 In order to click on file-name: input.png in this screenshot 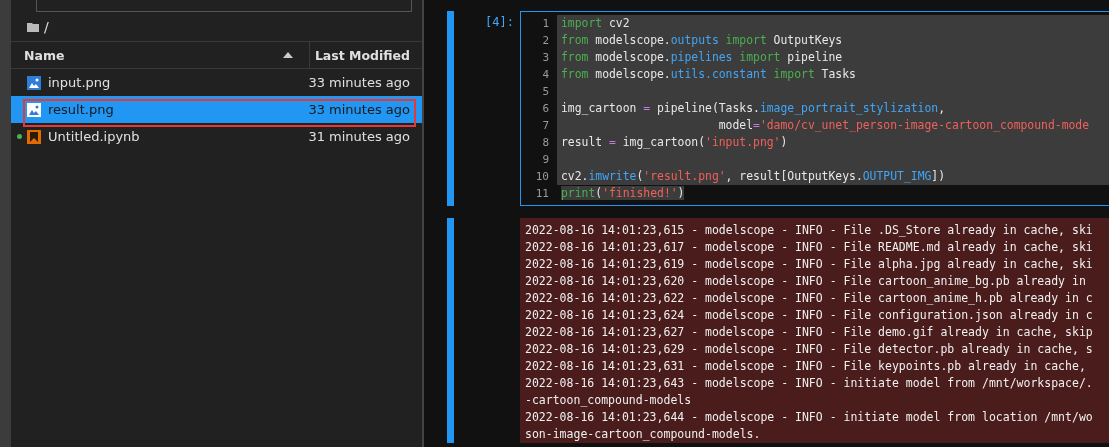, I will do `click(80, 82)`.